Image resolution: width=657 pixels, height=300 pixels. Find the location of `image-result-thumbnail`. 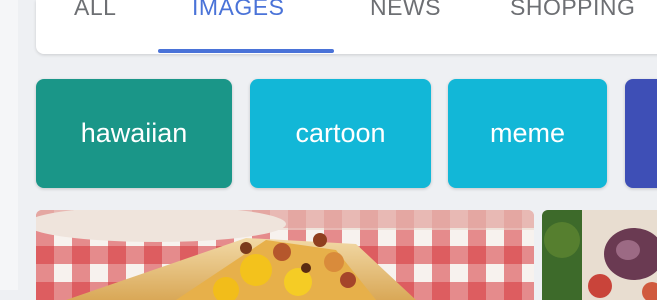

image-result-thumbnail is located at coordinates (599, 255).